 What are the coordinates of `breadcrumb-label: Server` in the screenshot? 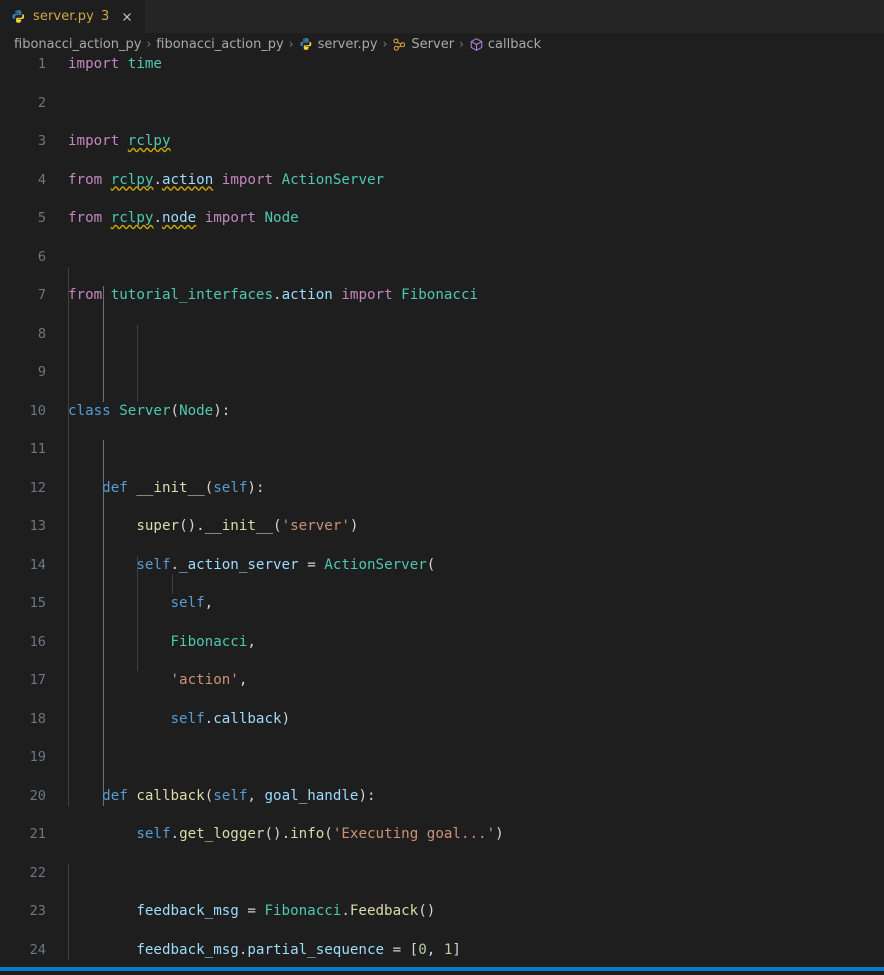 It's located at (433, 44).